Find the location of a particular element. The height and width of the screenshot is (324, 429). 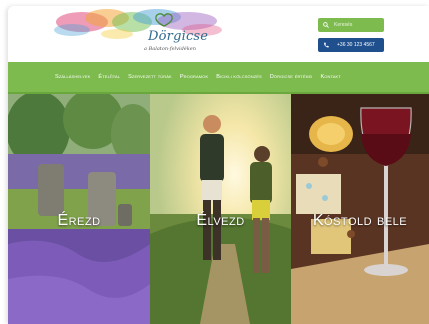

nav-item-szervezett-turak: Szervezett túrák is located at coordinates (150, 77).